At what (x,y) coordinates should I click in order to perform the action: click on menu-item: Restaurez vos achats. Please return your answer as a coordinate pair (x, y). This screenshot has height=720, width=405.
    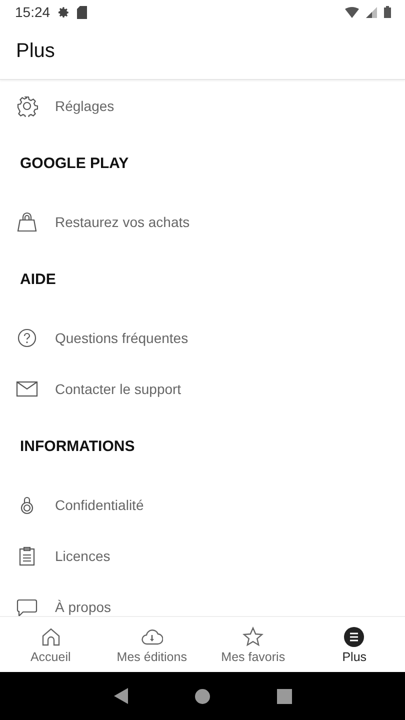
    Looking at the image, I should click on (202, 221).